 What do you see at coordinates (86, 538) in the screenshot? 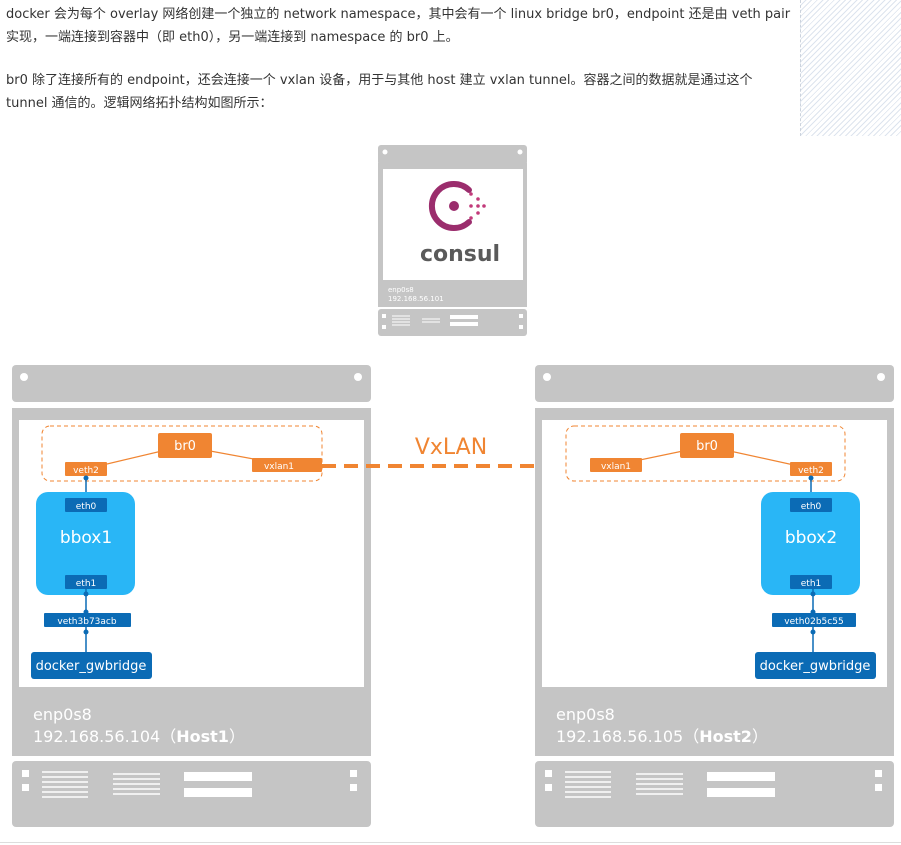
I see `svg-text: bbox1` at bounding box center [86, 538].